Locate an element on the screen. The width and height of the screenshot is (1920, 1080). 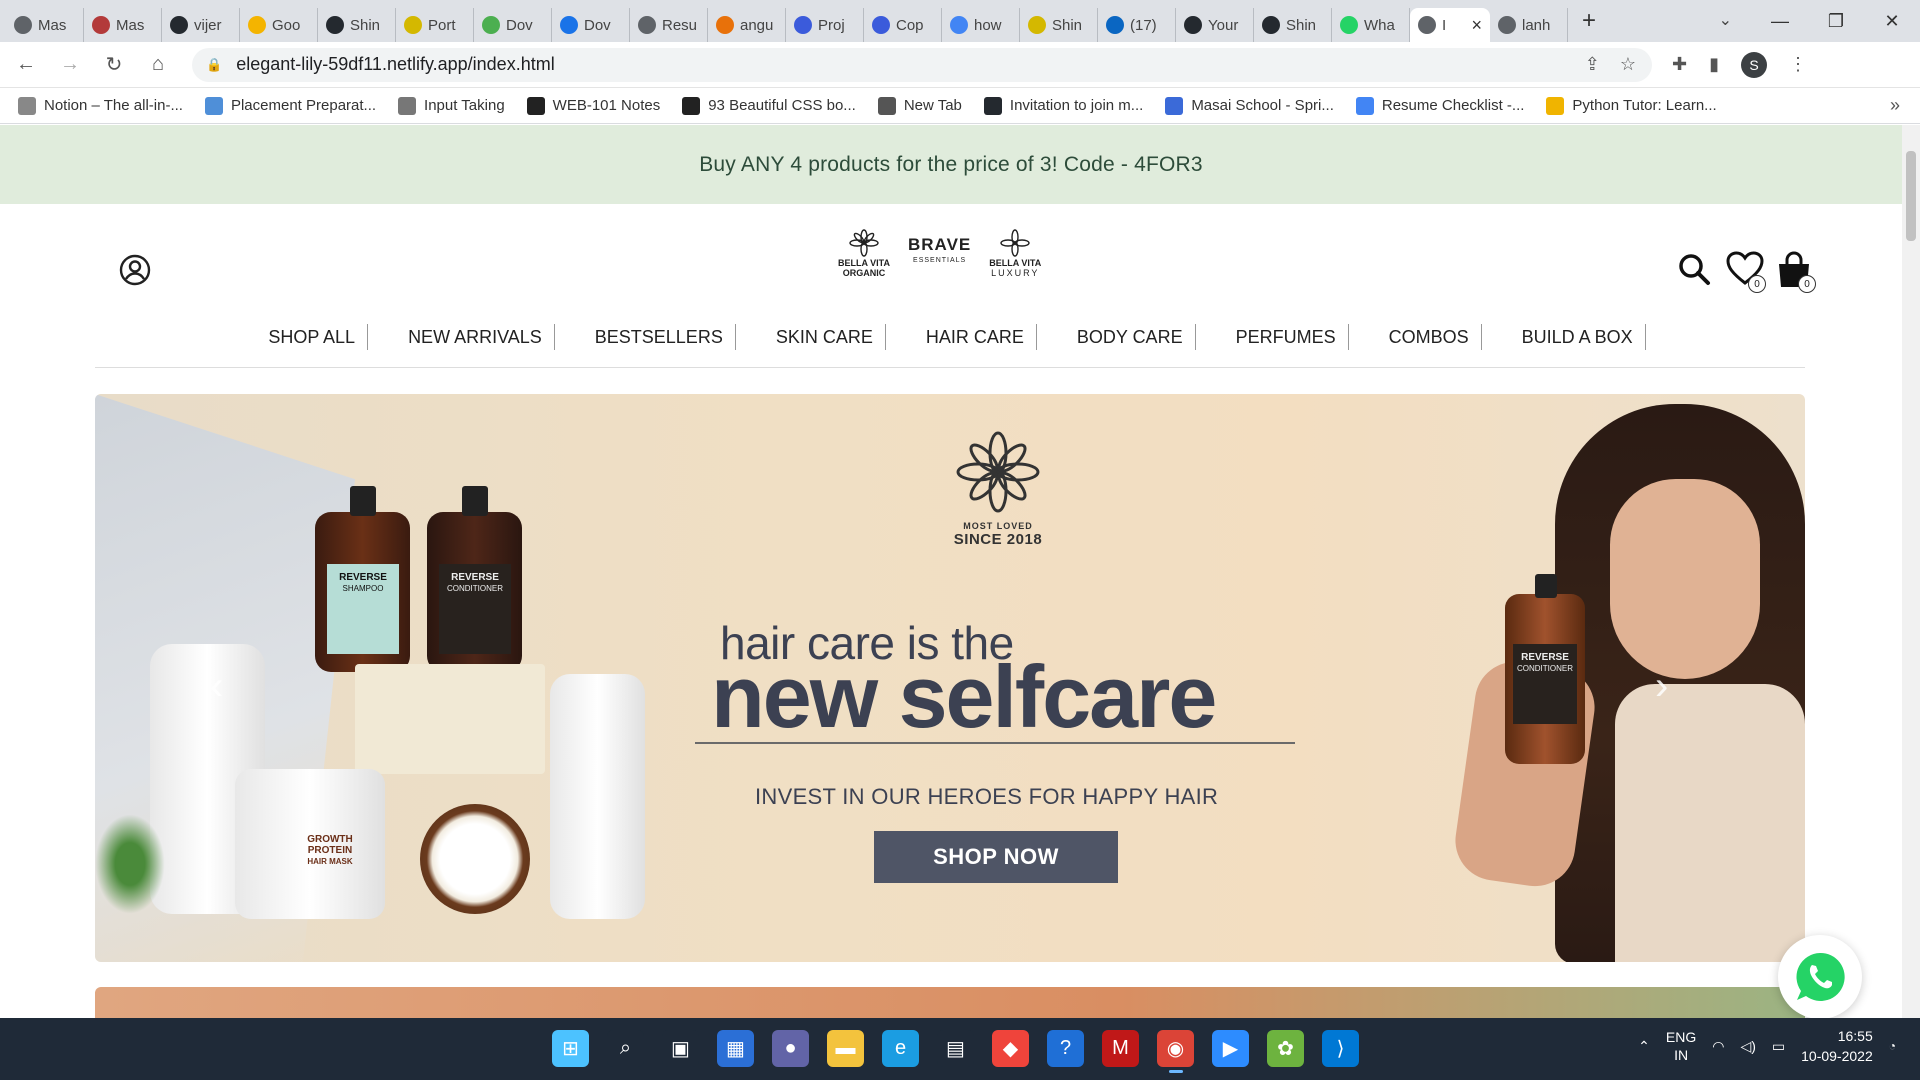
browser-tab: Cop is located at coordinates (903, 25).